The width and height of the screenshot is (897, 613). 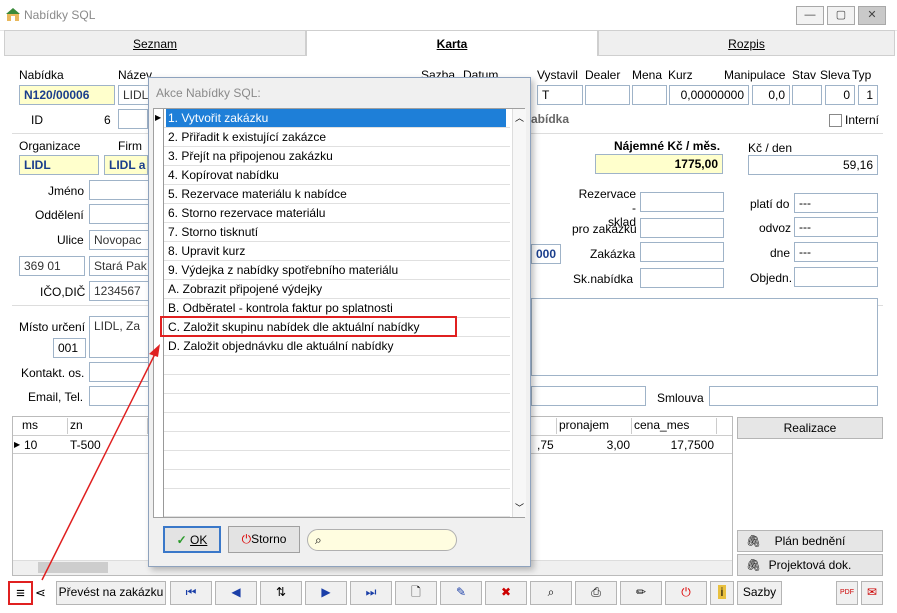 I want to click on annotation-arrow, so click(x=100, y=462).